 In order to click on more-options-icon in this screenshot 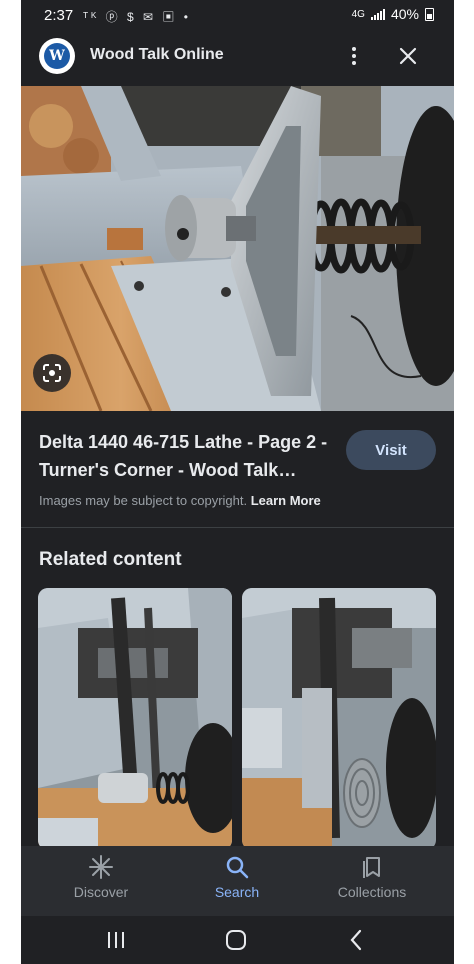, I will do `click(354, 56)`.